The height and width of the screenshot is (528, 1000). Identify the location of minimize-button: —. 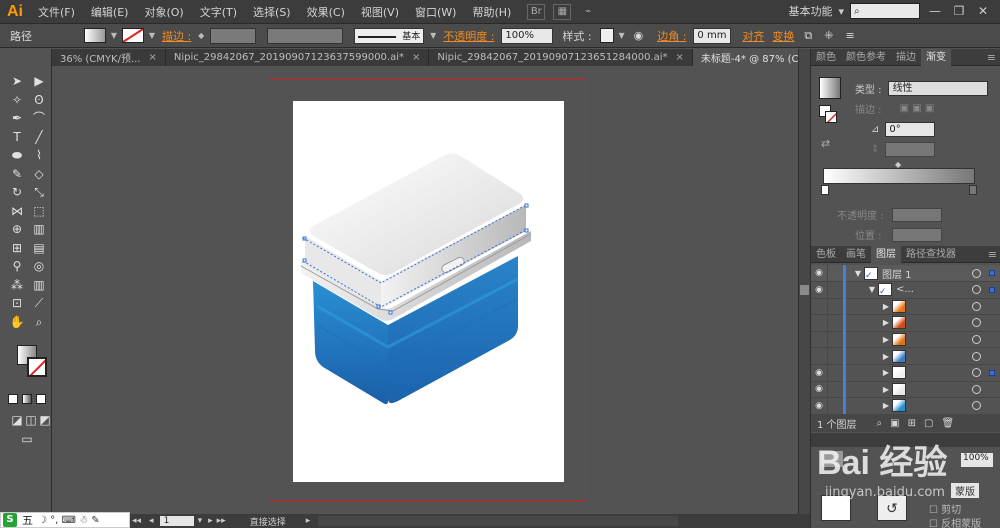
(935, 11).